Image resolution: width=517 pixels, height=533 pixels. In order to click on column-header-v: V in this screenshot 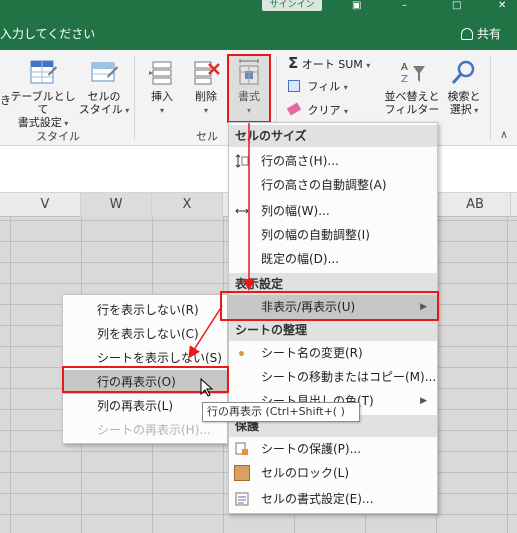, I will do `click(45, 205)`.